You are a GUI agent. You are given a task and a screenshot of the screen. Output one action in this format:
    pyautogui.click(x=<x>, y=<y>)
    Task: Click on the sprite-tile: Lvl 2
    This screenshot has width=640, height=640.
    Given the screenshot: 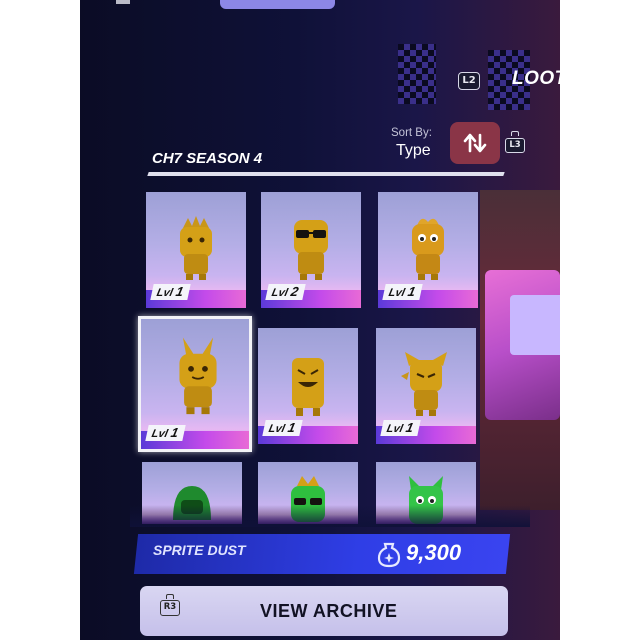 What is the action you would take?
    pyautogui.click(x=311, y=250)
    